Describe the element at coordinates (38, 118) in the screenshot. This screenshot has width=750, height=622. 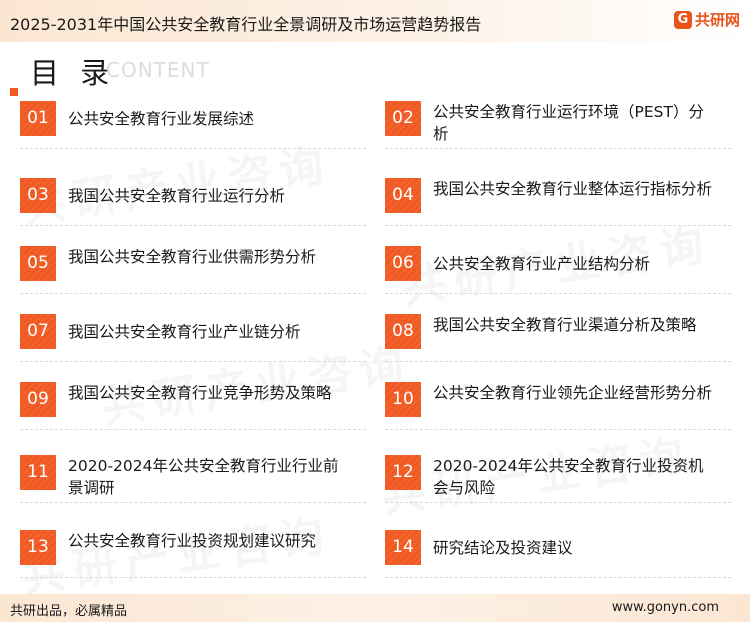
I see `toc-item-number: 01` at that location.